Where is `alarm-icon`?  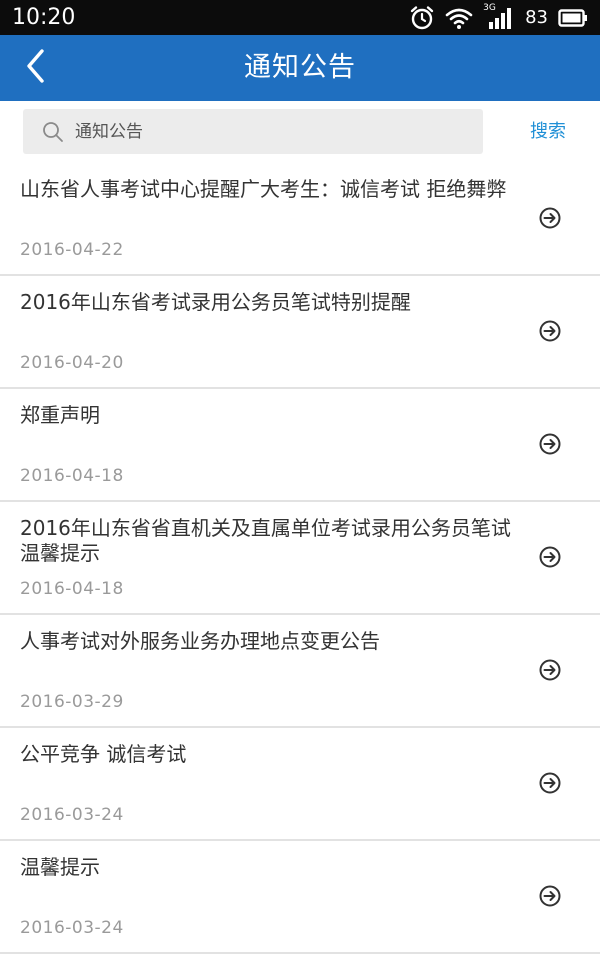 alarm-icon is located at coordinates (422, 18).